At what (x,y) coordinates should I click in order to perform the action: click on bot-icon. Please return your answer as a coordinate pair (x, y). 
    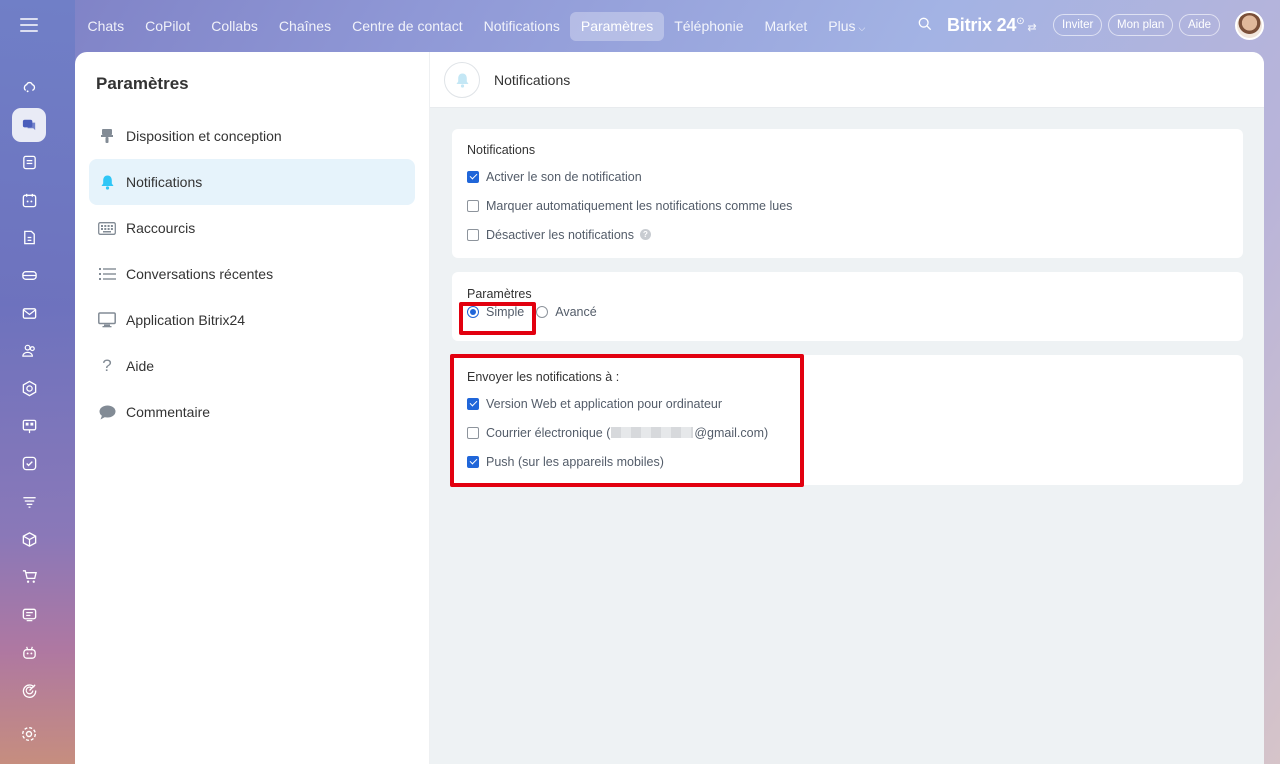
    Looking at the image, I should click on (29, 652).